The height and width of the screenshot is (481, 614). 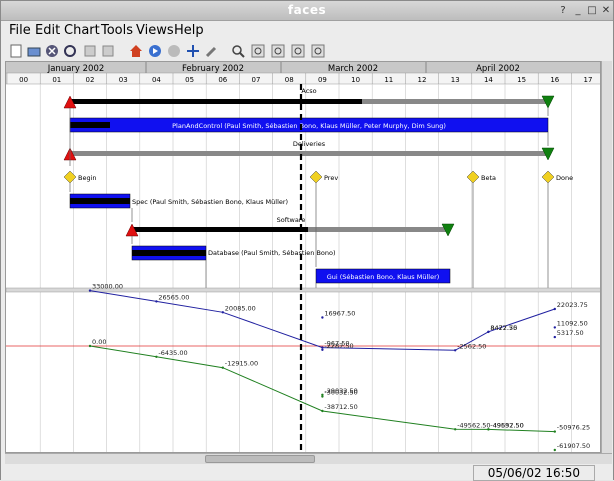 I want to click on zoom-fit-icon, so click(x=258, y=51).